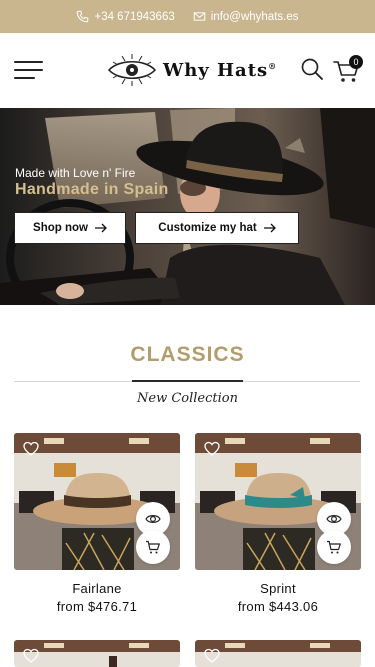 This screenshot has height=667, width=375. I want to click on hero-tagline: Made with Love n' Fire, so click(75, 173).